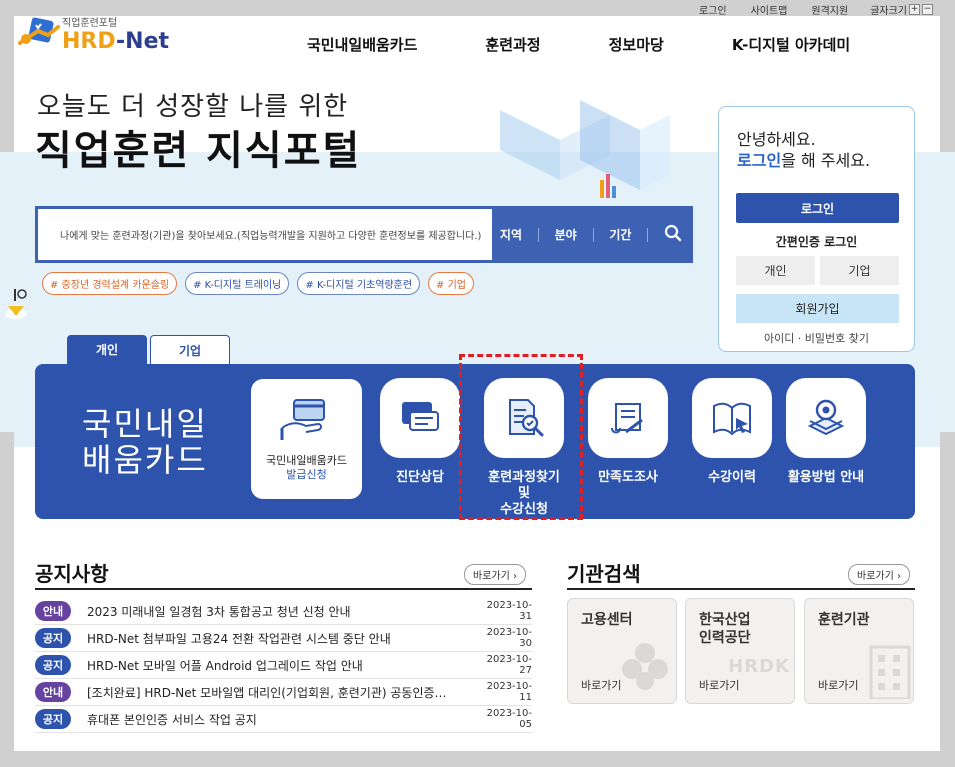 The height and width of the screenshot is (767, 955). I want to click on search-filters: 지역 분야 기간, so click(591, 234).